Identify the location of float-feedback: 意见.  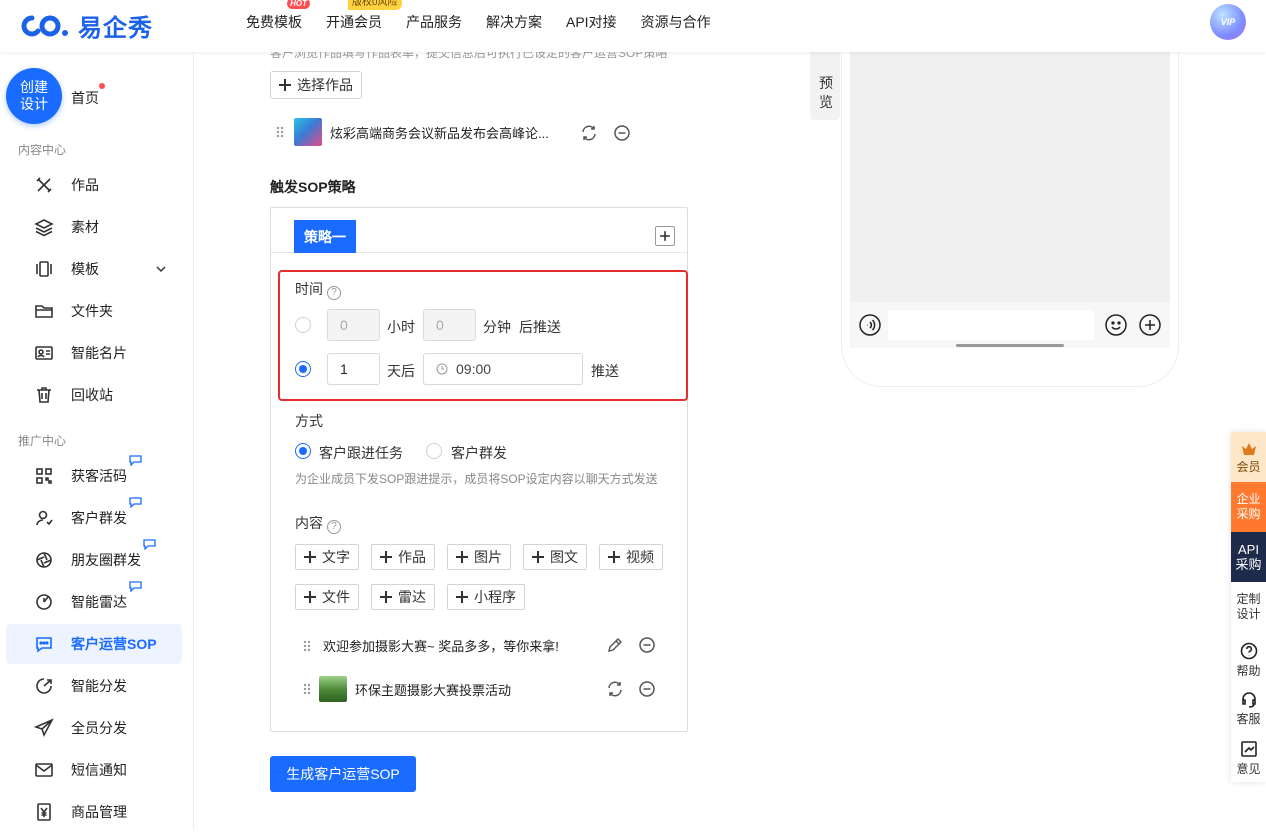
(1248, 761).